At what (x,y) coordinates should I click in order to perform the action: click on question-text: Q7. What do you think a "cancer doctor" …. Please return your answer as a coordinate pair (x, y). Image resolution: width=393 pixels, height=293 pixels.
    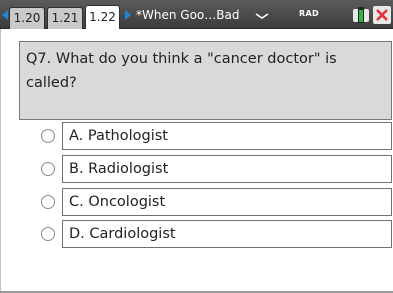
    Looking at the image, I should click on (181, 71).